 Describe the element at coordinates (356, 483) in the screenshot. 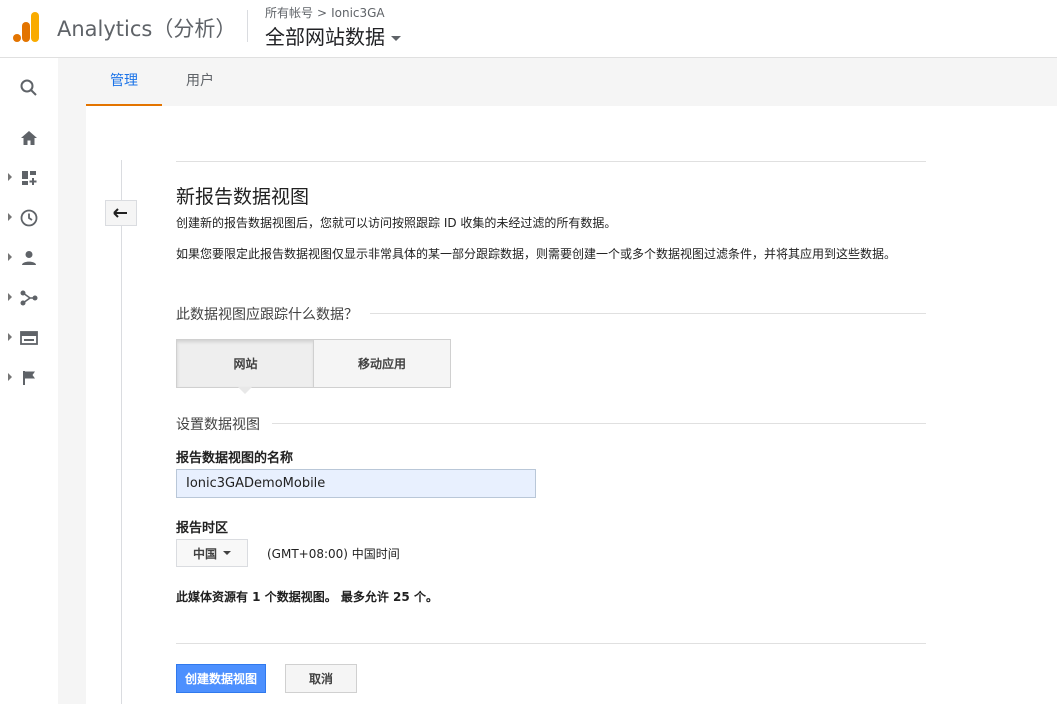

I see `view-name-input` at that location.